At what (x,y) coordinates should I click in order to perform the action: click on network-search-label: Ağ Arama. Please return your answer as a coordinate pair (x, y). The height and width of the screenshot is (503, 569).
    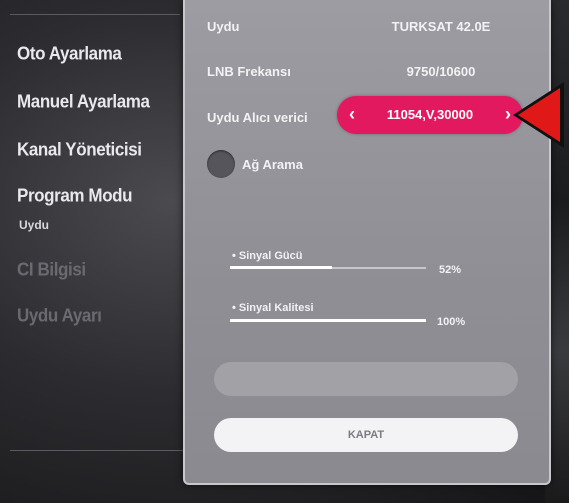
    Looking at the image, I should click on (272, 164).